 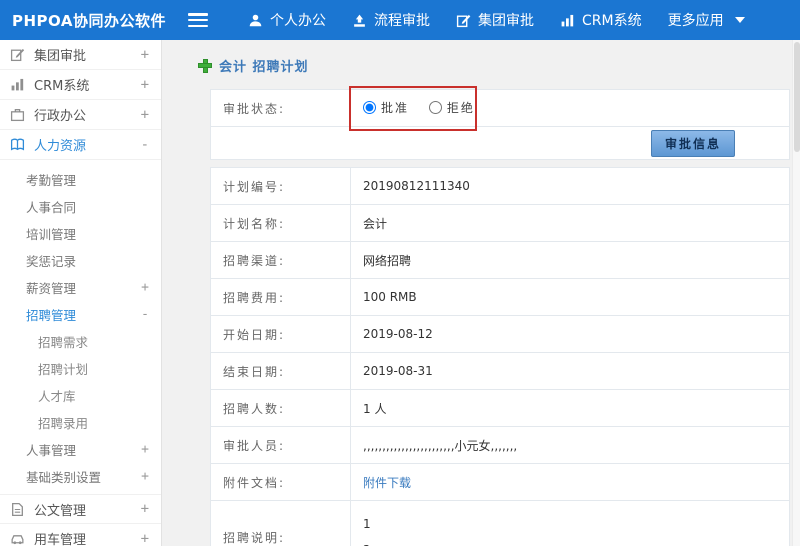 I want to click on field-value: 网络招聘, so click(x=570, y=260).